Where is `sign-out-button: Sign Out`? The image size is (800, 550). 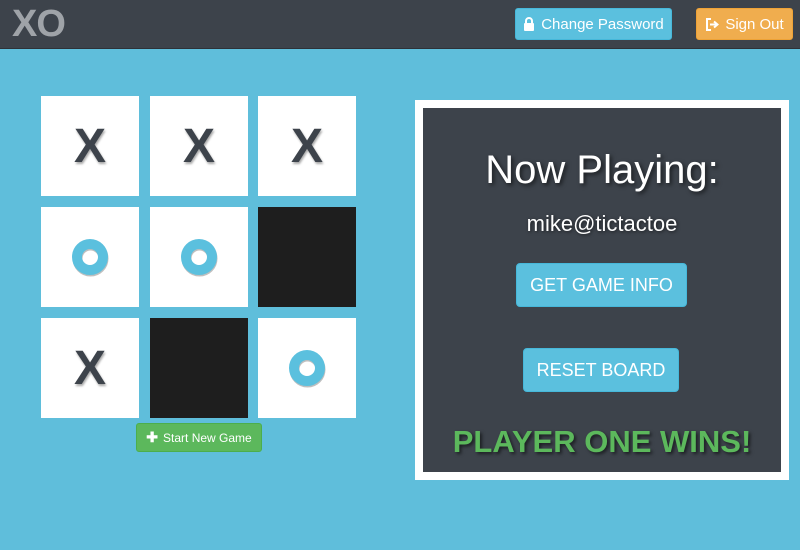 sign-out-button: Sign Out is located at coordinates (744, 24).